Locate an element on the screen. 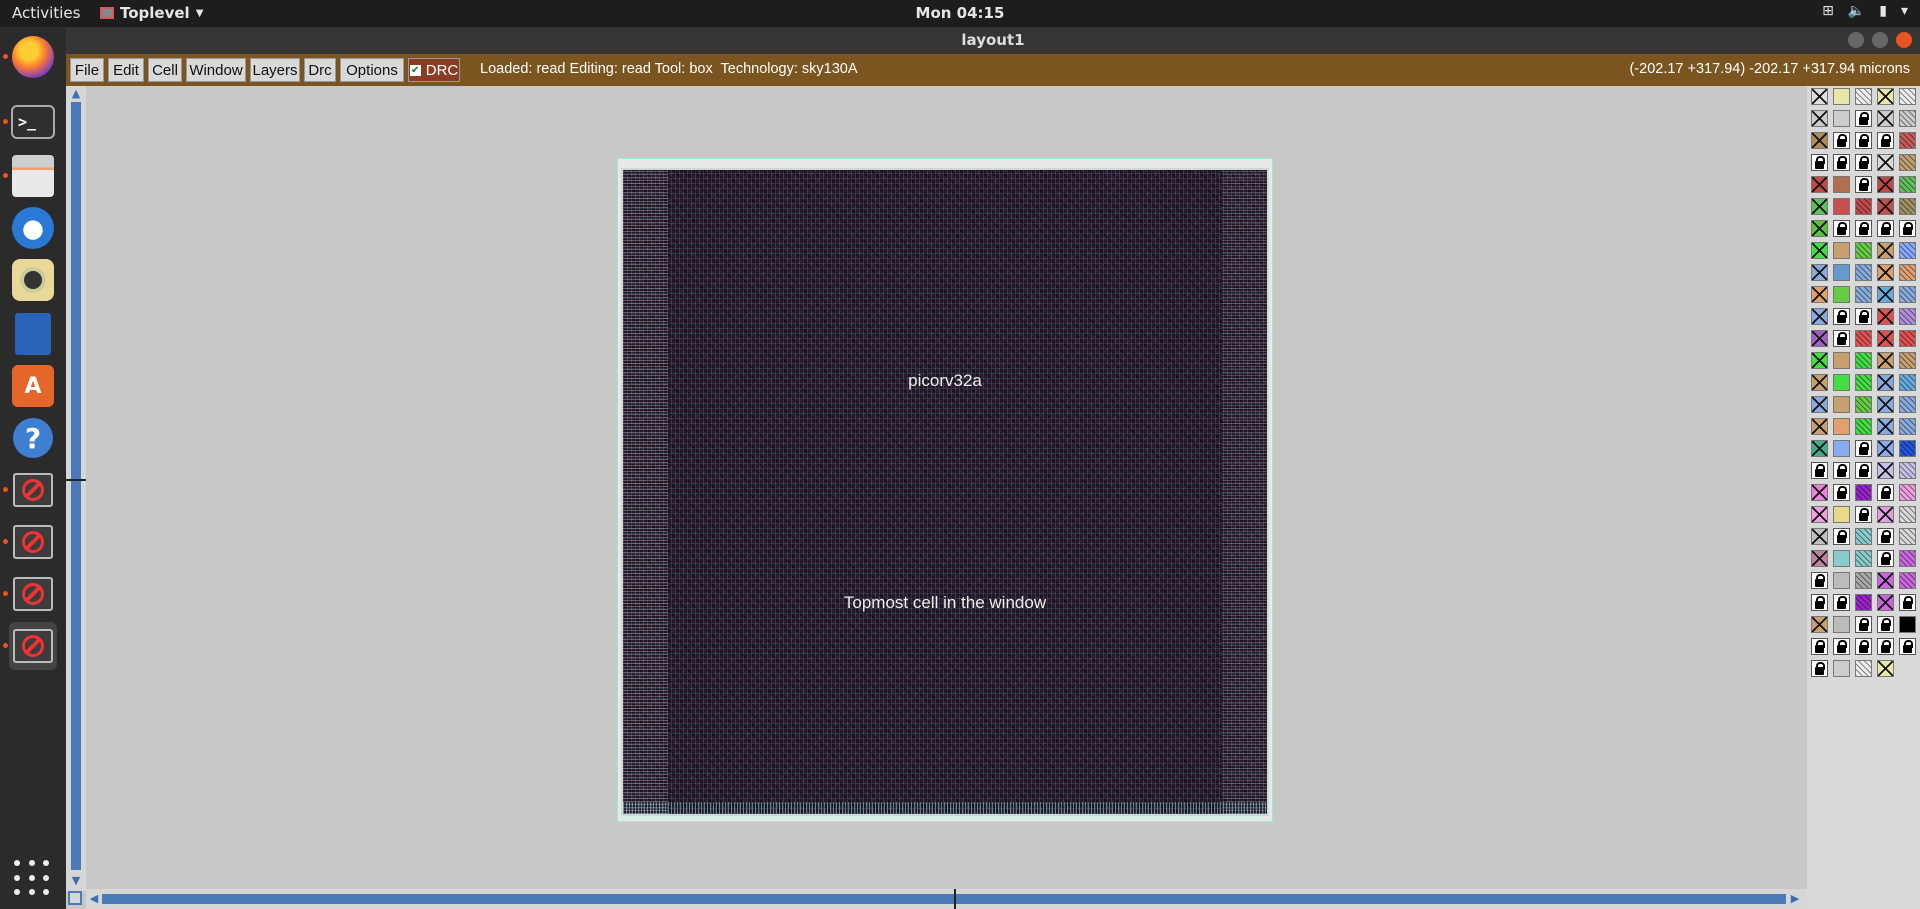  vertical-scroll-track is located at coordinates (76, 486).